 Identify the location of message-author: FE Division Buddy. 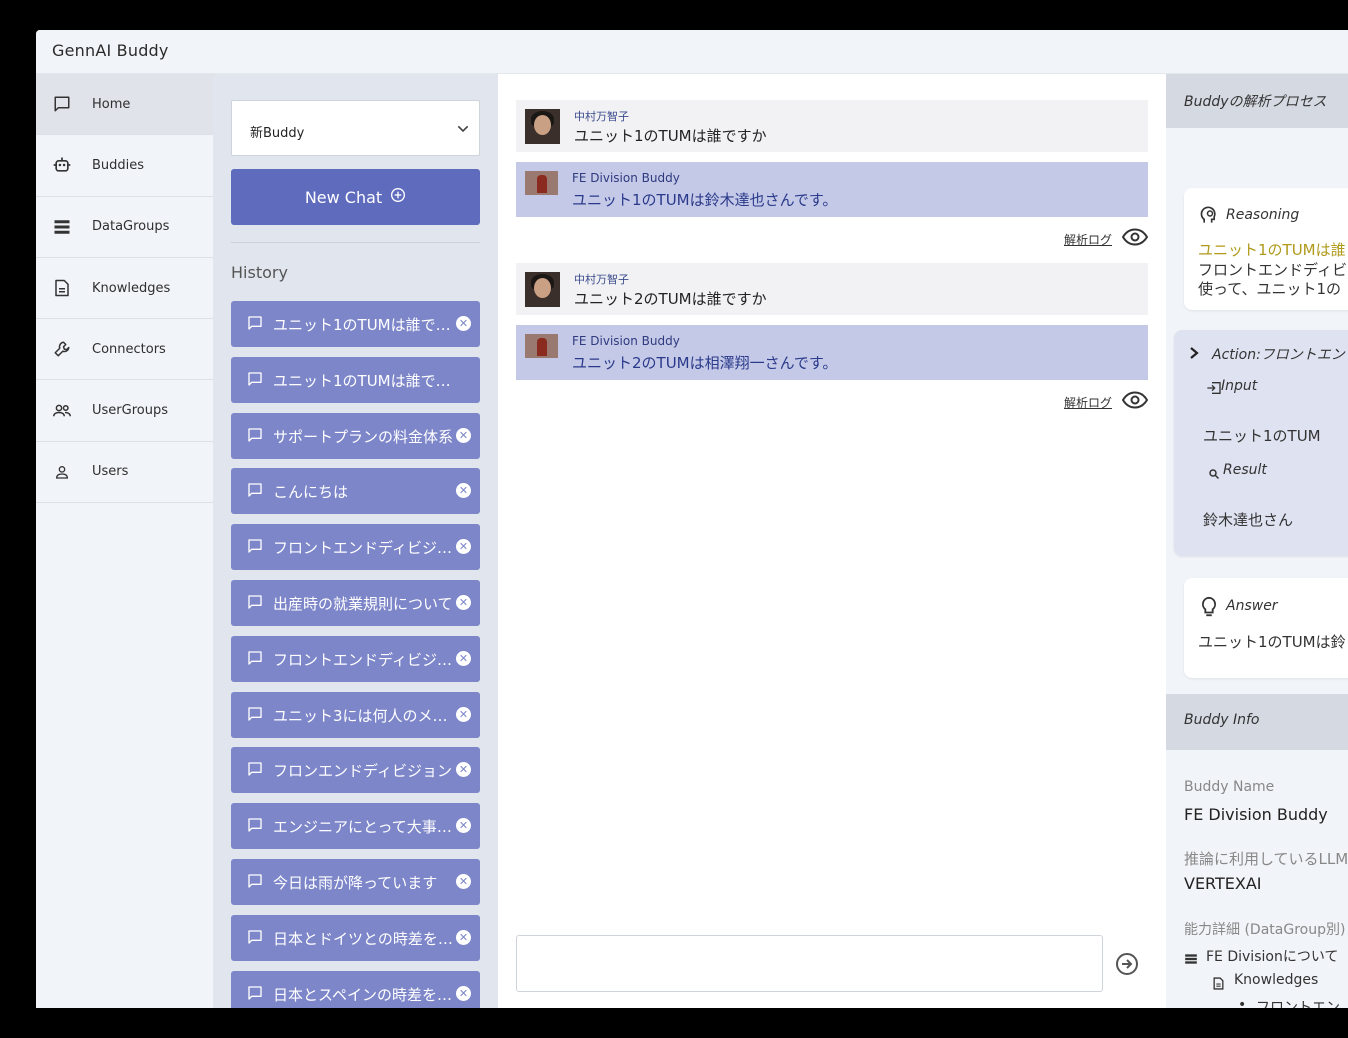
(626, 178).